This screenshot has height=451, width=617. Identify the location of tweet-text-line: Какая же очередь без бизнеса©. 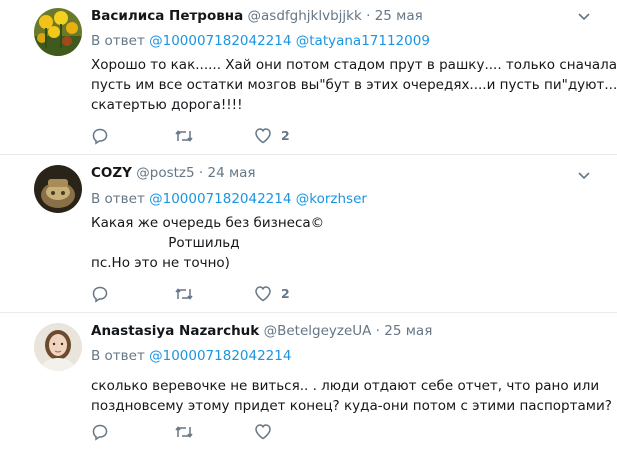
(208, 223).